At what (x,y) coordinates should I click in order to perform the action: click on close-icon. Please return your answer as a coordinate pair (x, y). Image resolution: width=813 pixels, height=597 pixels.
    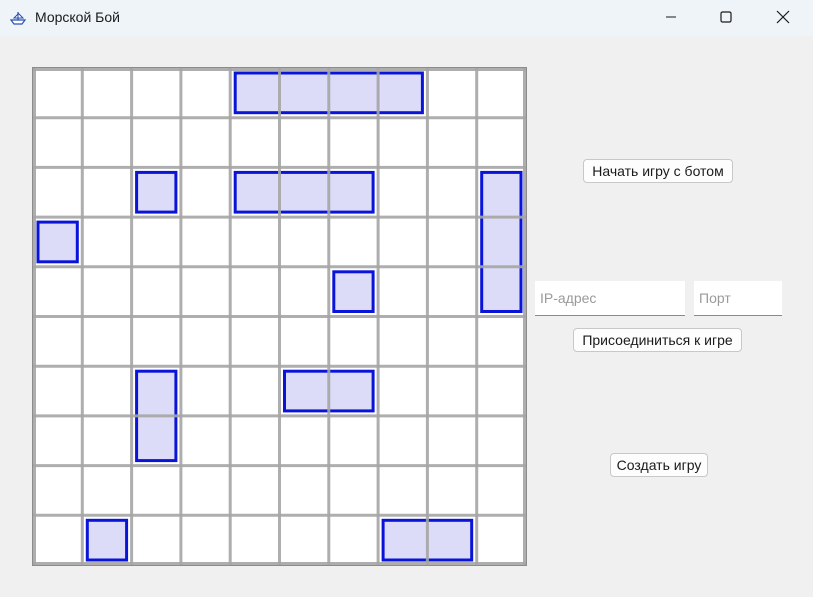
    Looking at the image, I should click on (783, 17).